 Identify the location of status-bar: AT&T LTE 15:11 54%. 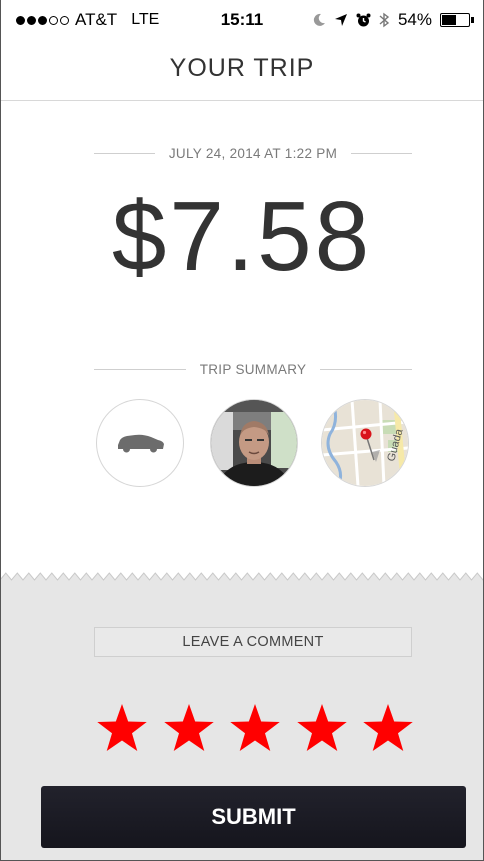
(242, 20).